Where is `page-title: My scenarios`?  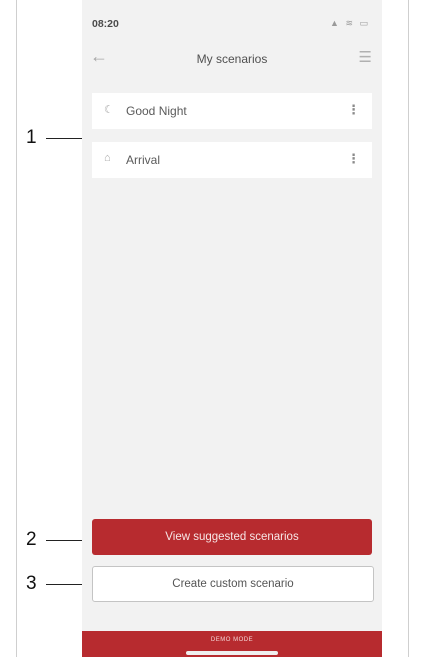 page-title: My scenarios is located at coordinates (232, 59).